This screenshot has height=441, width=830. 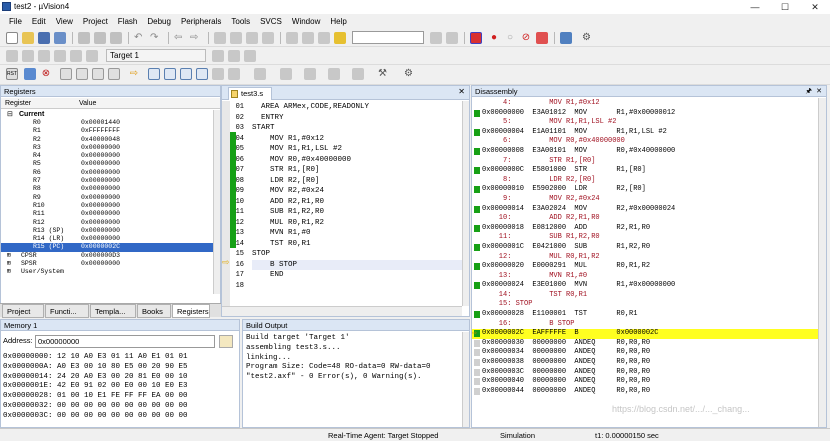 I want to click on disassembly-line: 12: MUL R0,R1,R2, so click(x=645, y=258).